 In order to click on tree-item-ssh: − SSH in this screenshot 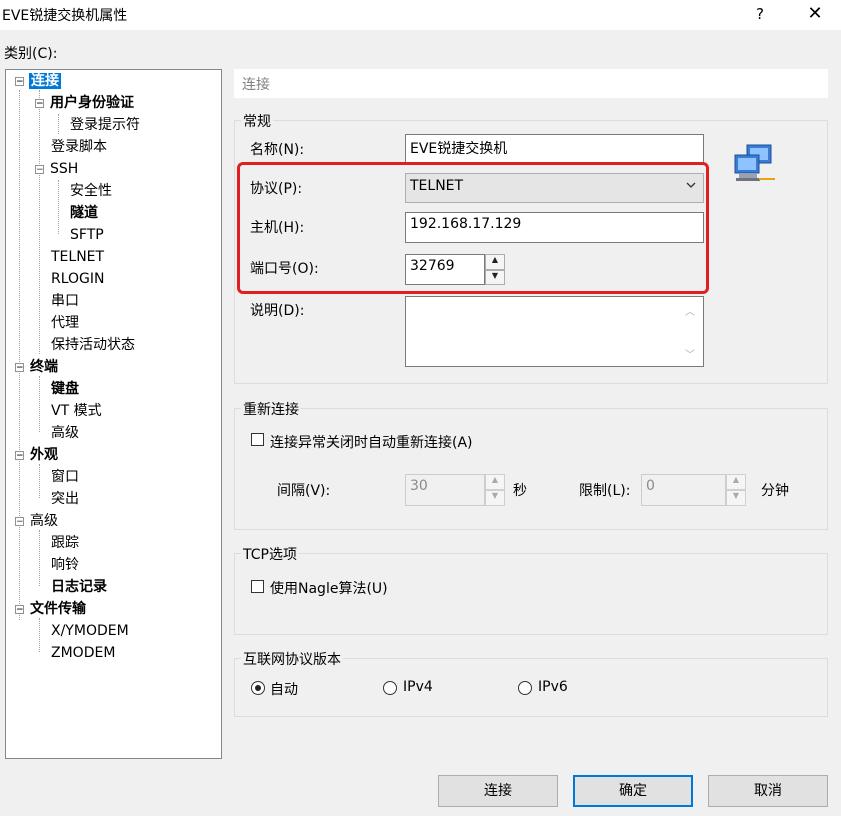, I will do `click(56, 169)`.